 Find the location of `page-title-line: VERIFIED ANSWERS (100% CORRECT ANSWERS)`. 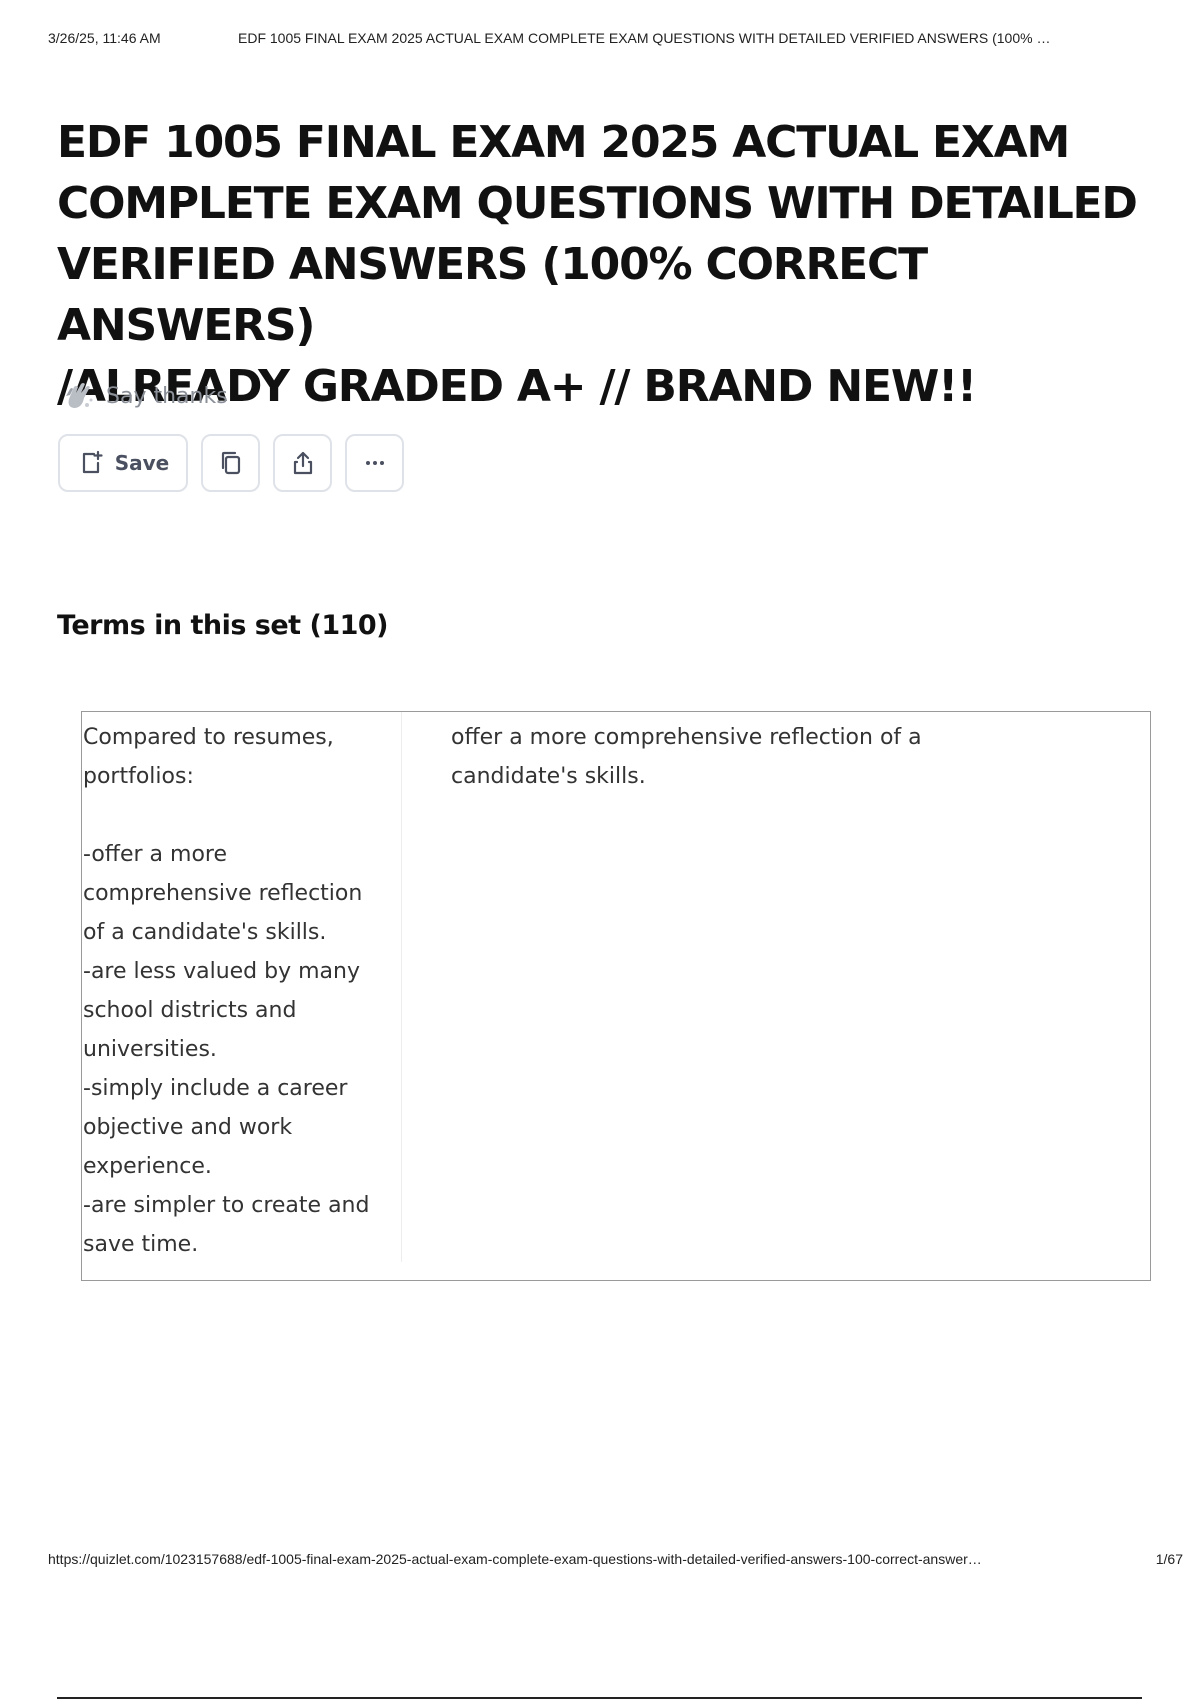

page-title-line: VERIFIED ANSWERS (100% CORRECT ANSWERS) is located at coordinates (492, 295).